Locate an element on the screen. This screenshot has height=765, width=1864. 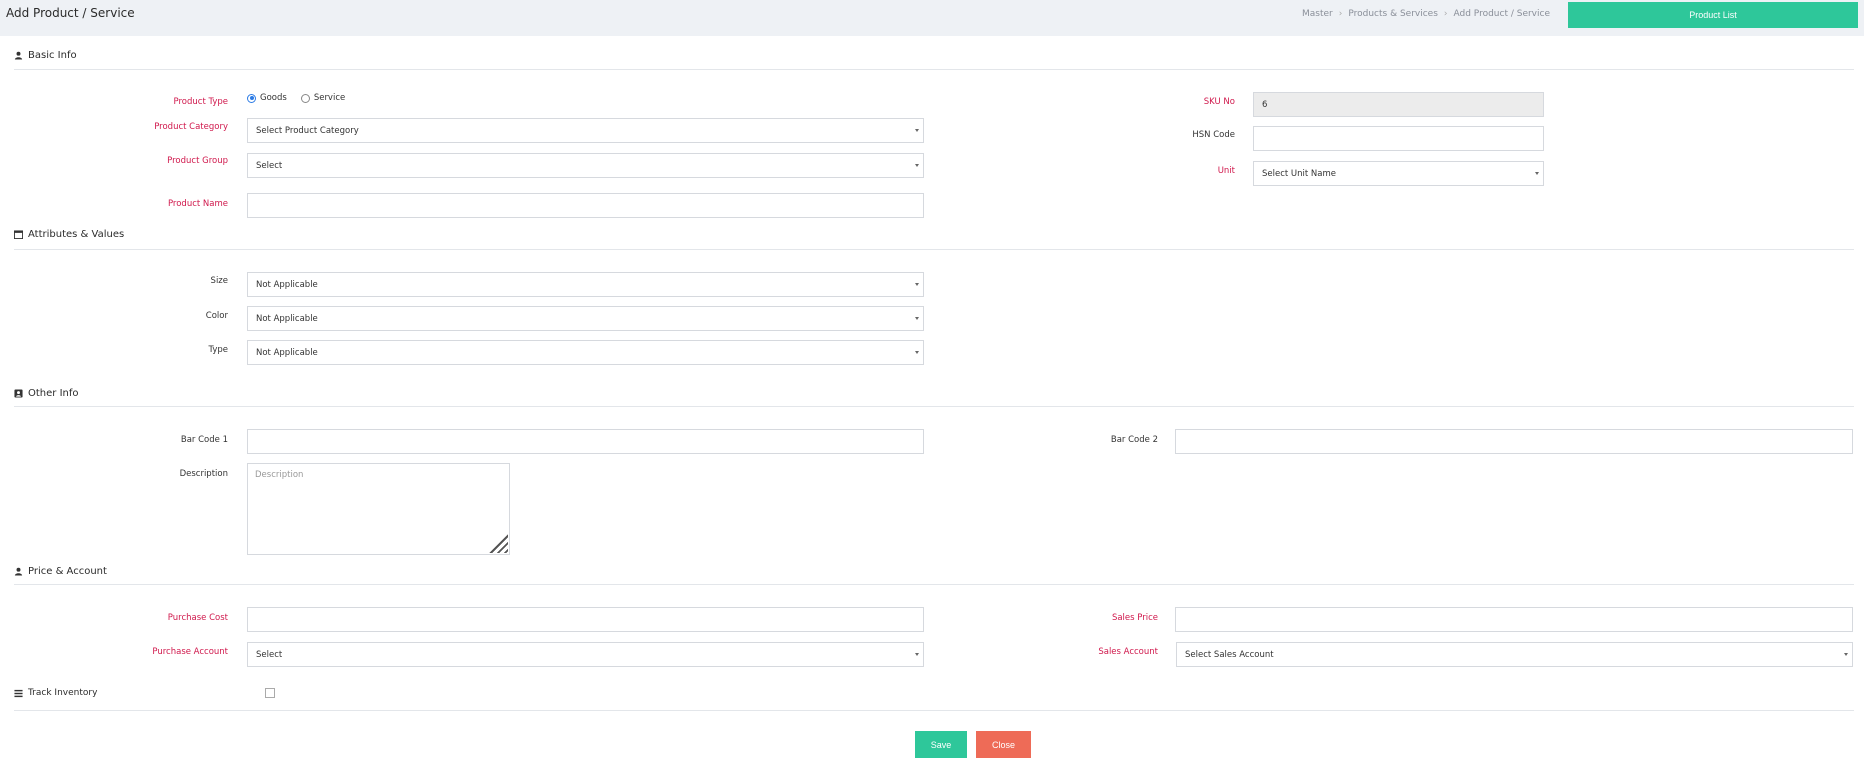
unit-label: Unit is located at coordinates (1226, 171).